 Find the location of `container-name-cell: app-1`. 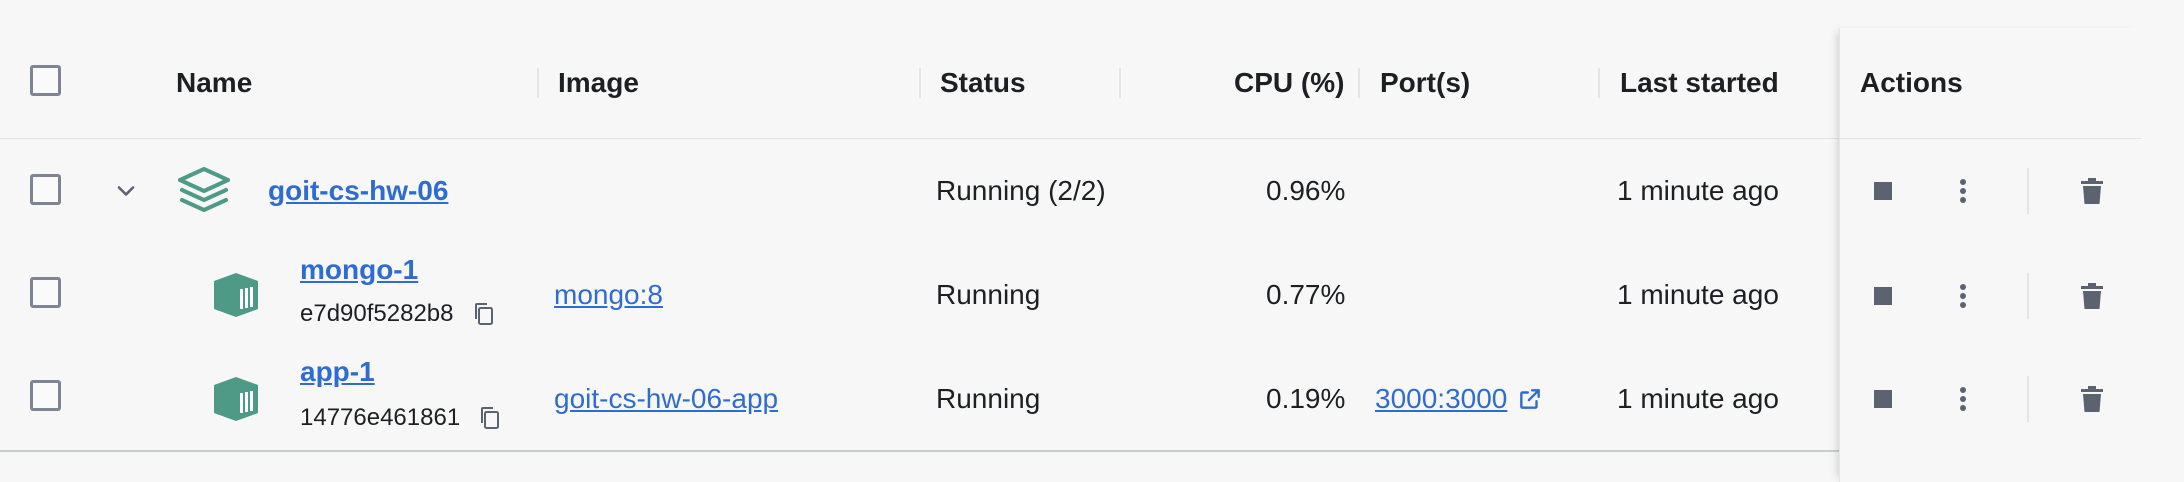

container-name-cell: app-1 is located at coordinates (337, 372).